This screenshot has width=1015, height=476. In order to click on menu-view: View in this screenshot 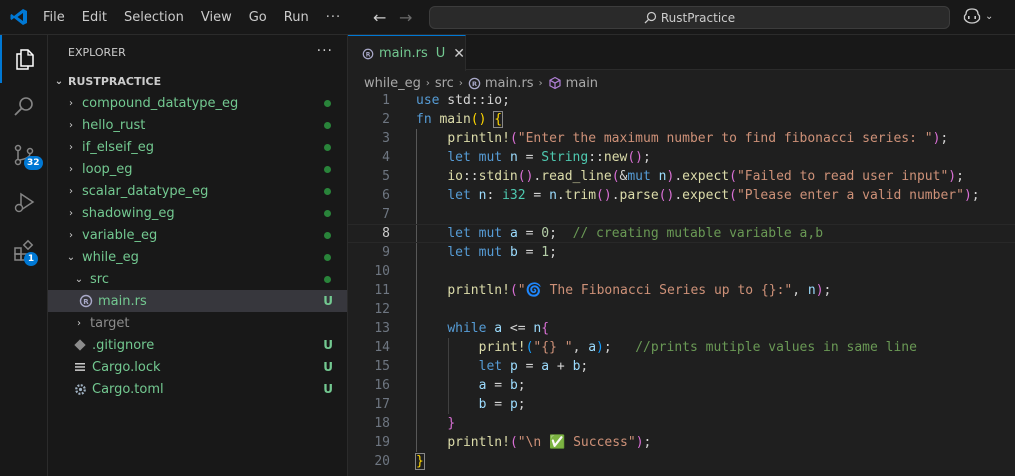, I will do `click(216, 17)`.